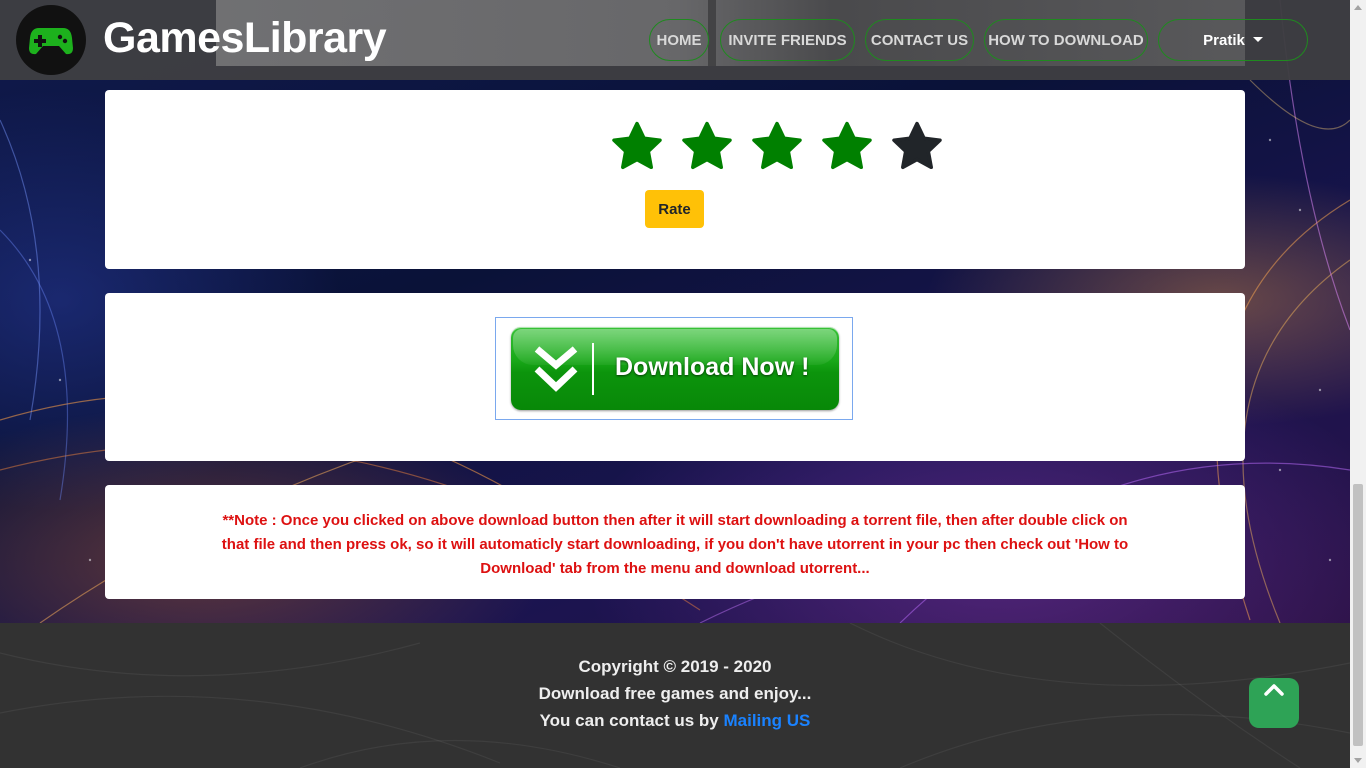 The image size is (1366, 768). I want to click on download-separator, so click(593, 369).